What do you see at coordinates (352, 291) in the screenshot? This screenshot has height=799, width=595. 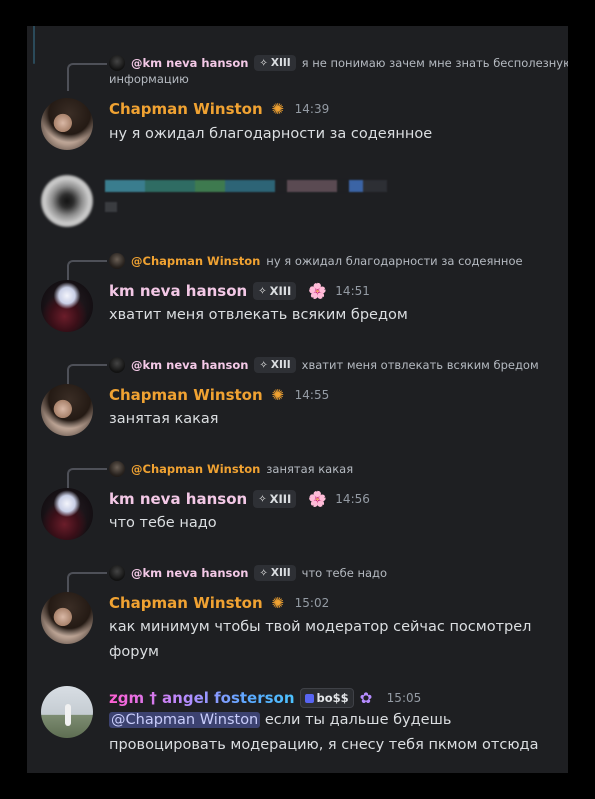 I see `timestamp: 14:51` at bounding box center [352, 291].